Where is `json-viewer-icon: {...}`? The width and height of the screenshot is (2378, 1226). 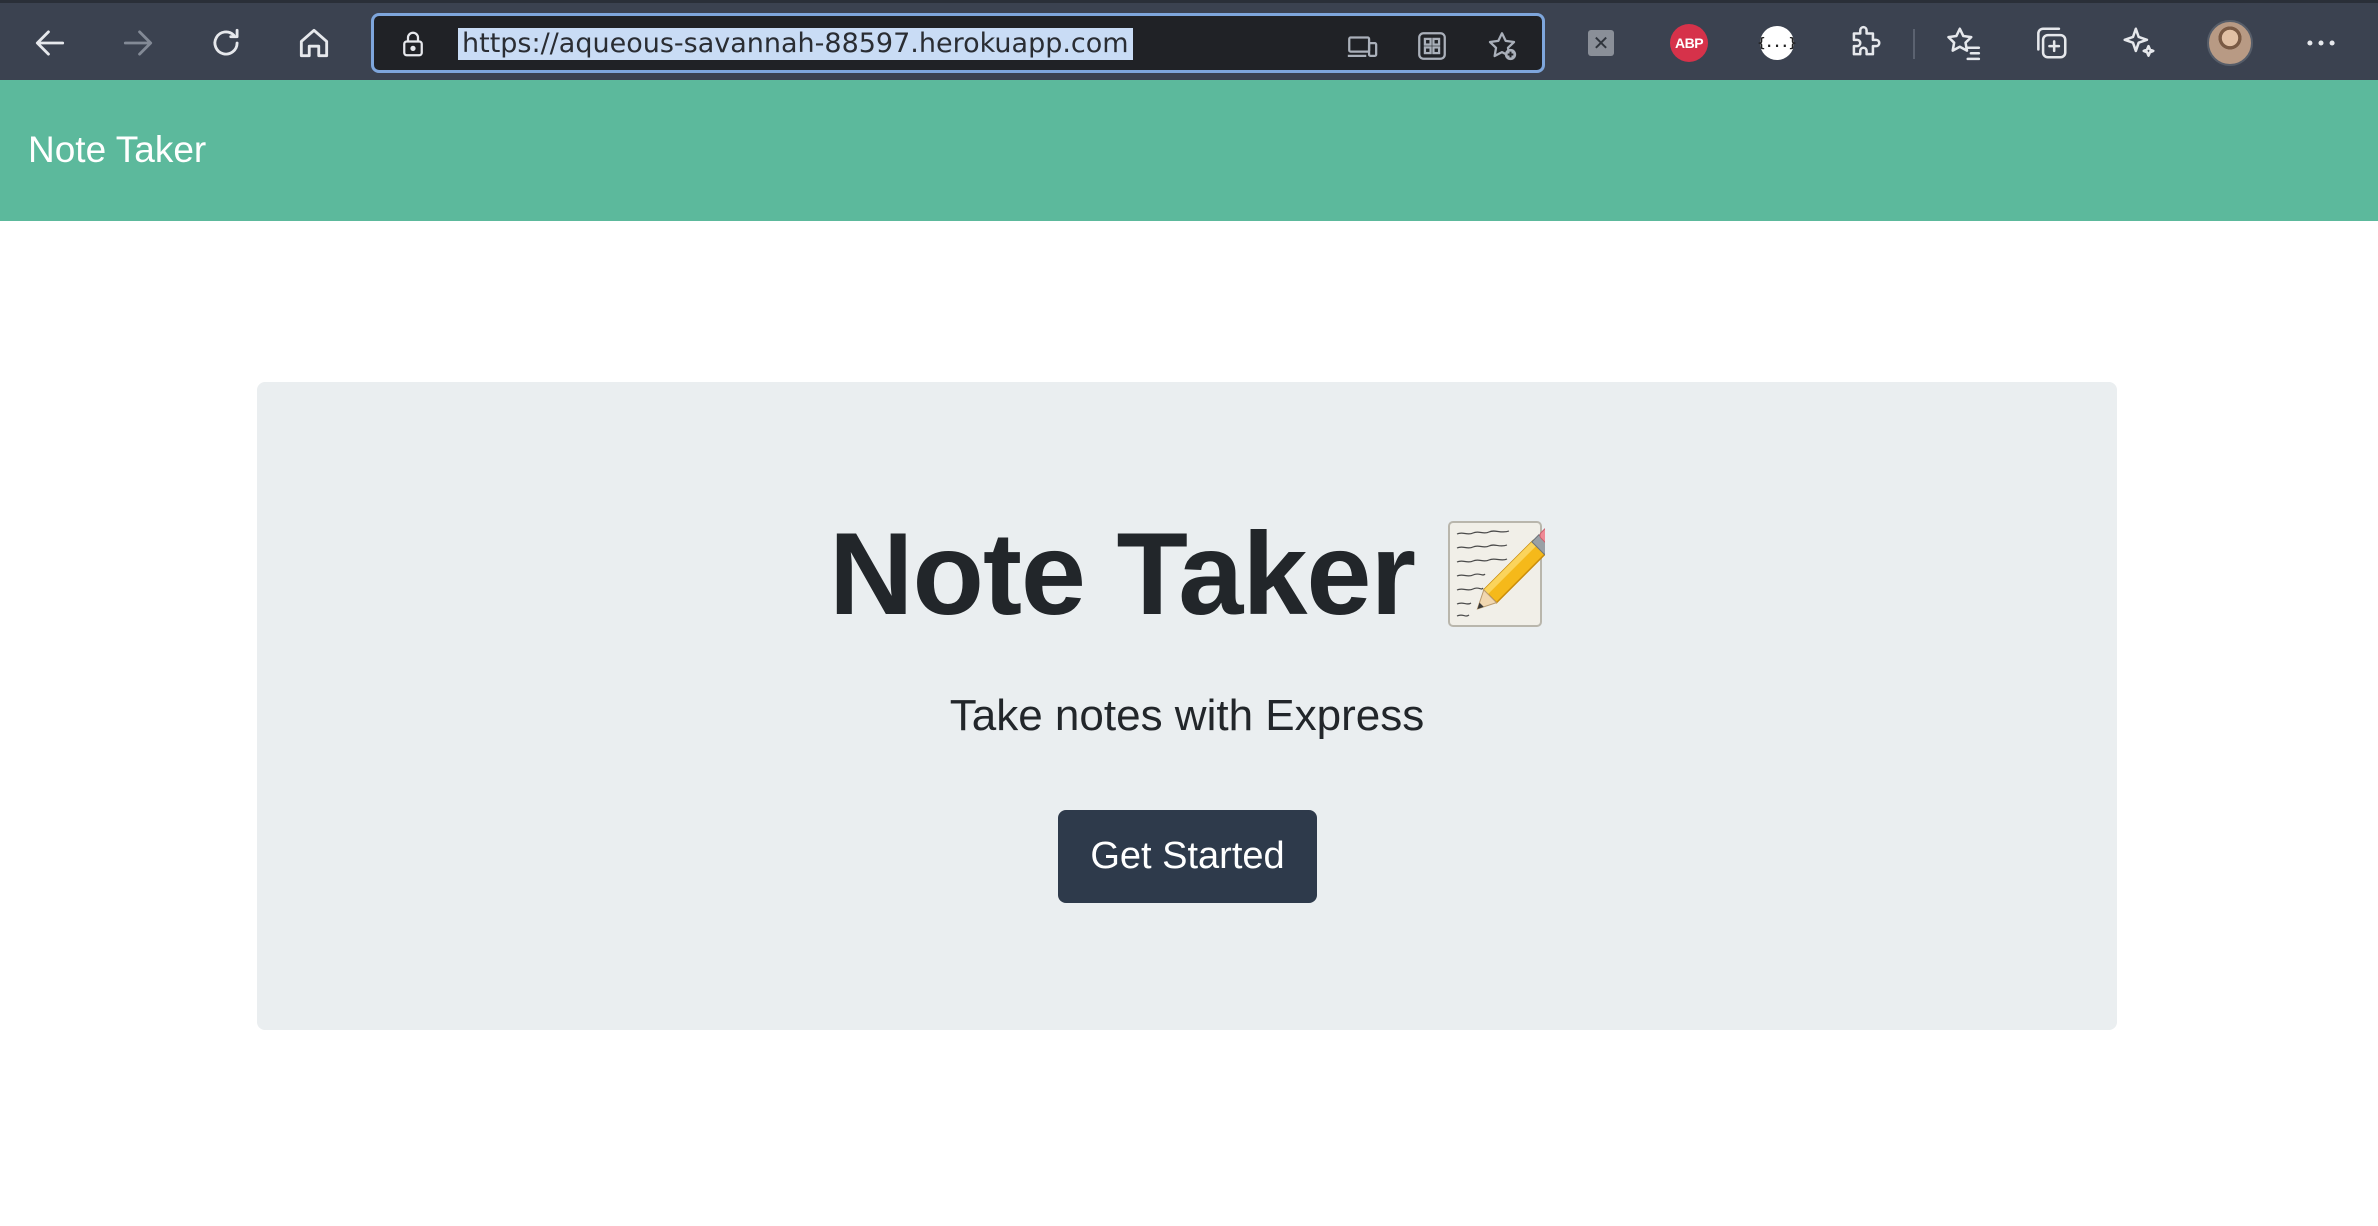
json-viewer-icon: {...} is located at coordinates (1777, 43).